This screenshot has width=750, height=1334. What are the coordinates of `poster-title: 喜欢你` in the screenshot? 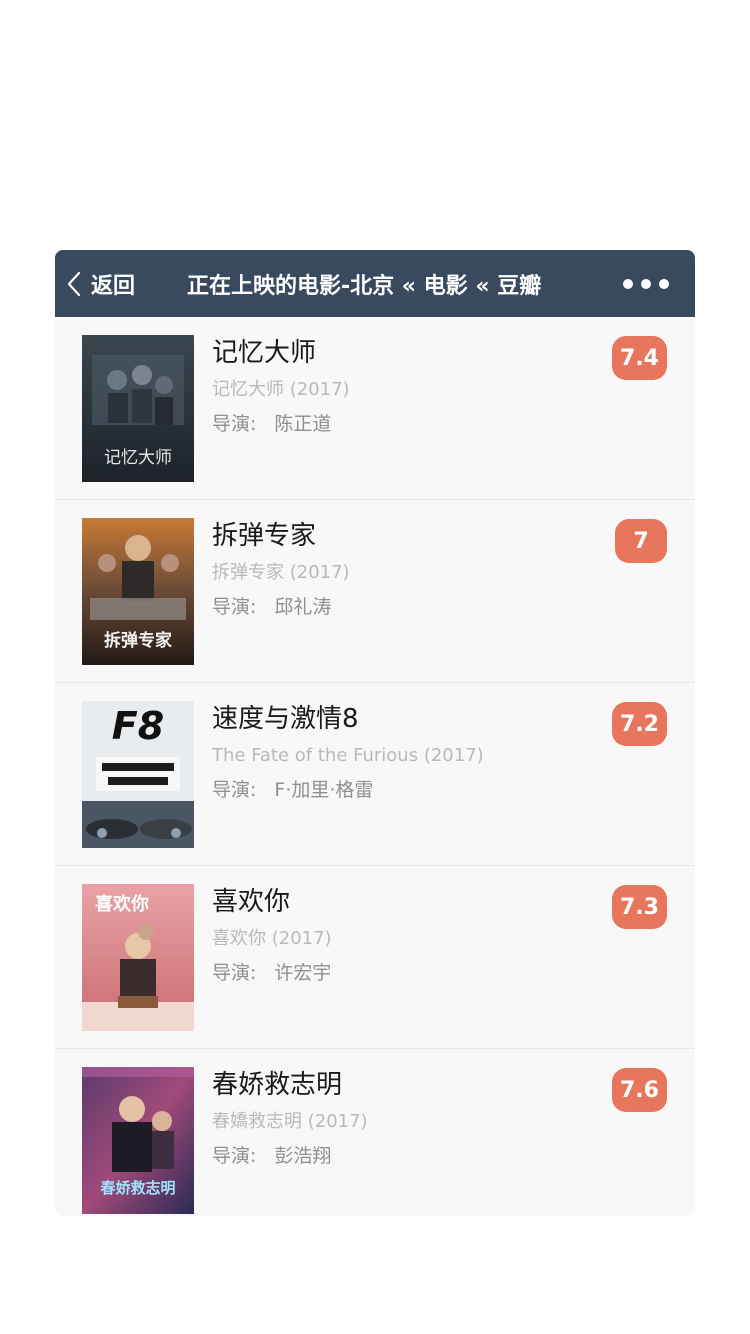 It's located at (122, 904).